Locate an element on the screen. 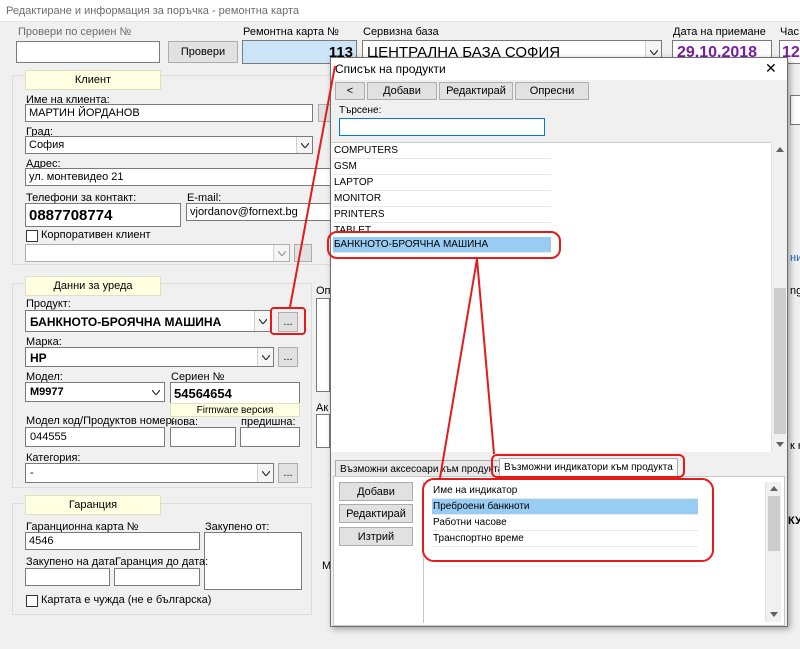 This screenshot has height=649, width=800. indicator-list-scrollbar is located at coordinates (773, 552).